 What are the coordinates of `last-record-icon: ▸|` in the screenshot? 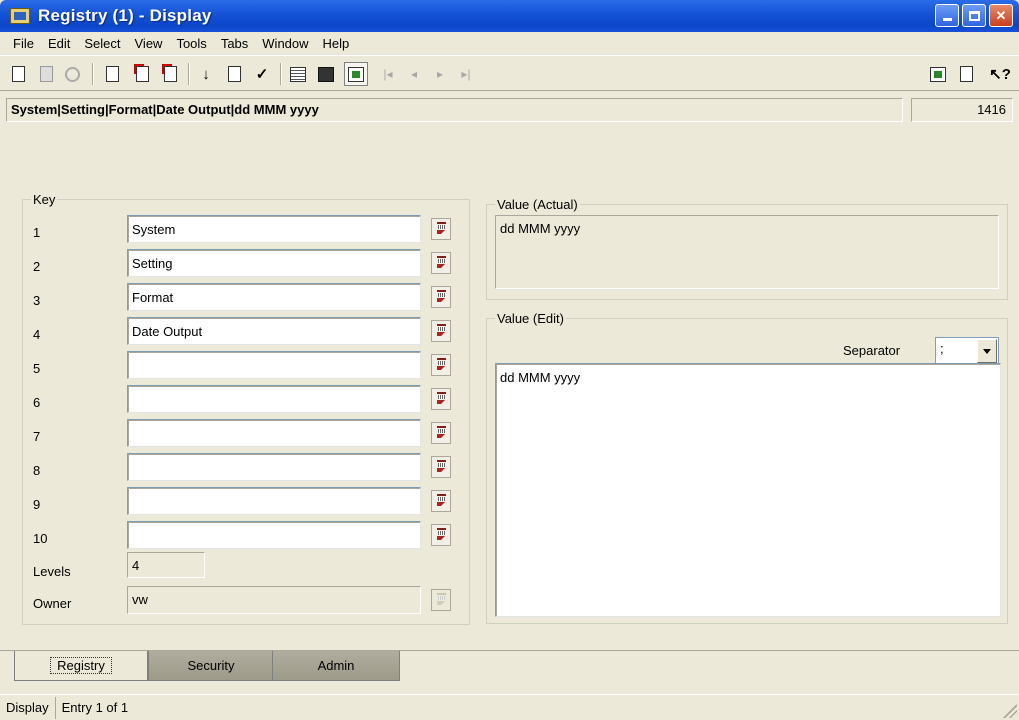 It's located at (466, 74).